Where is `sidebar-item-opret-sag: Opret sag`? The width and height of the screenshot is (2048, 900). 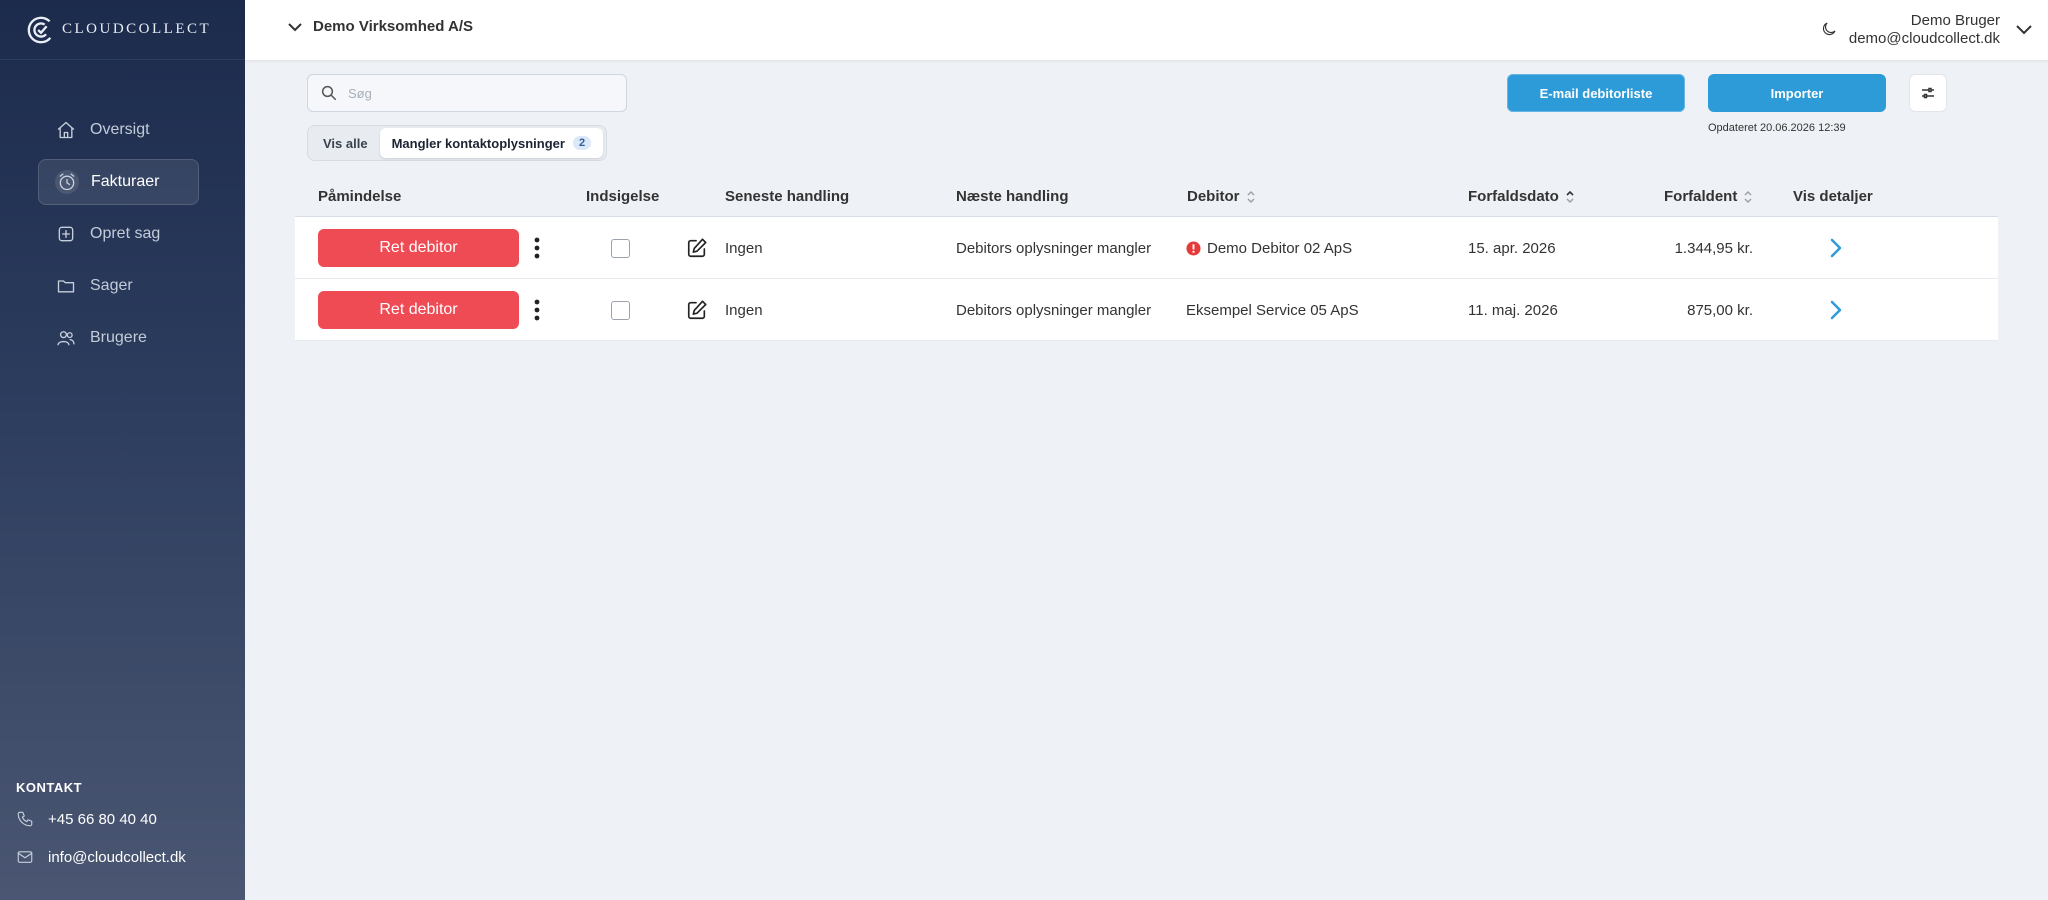 sidebar-item-opret-sag: Opret sag is located at coordinates (118, 234).